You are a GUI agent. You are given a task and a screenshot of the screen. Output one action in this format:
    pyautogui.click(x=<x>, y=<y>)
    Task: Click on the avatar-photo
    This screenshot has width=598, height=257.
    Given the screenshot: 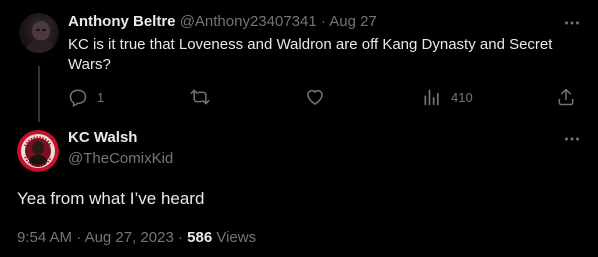 What is the action you would take?
    pyautogui.click(x=41, y=37)
    